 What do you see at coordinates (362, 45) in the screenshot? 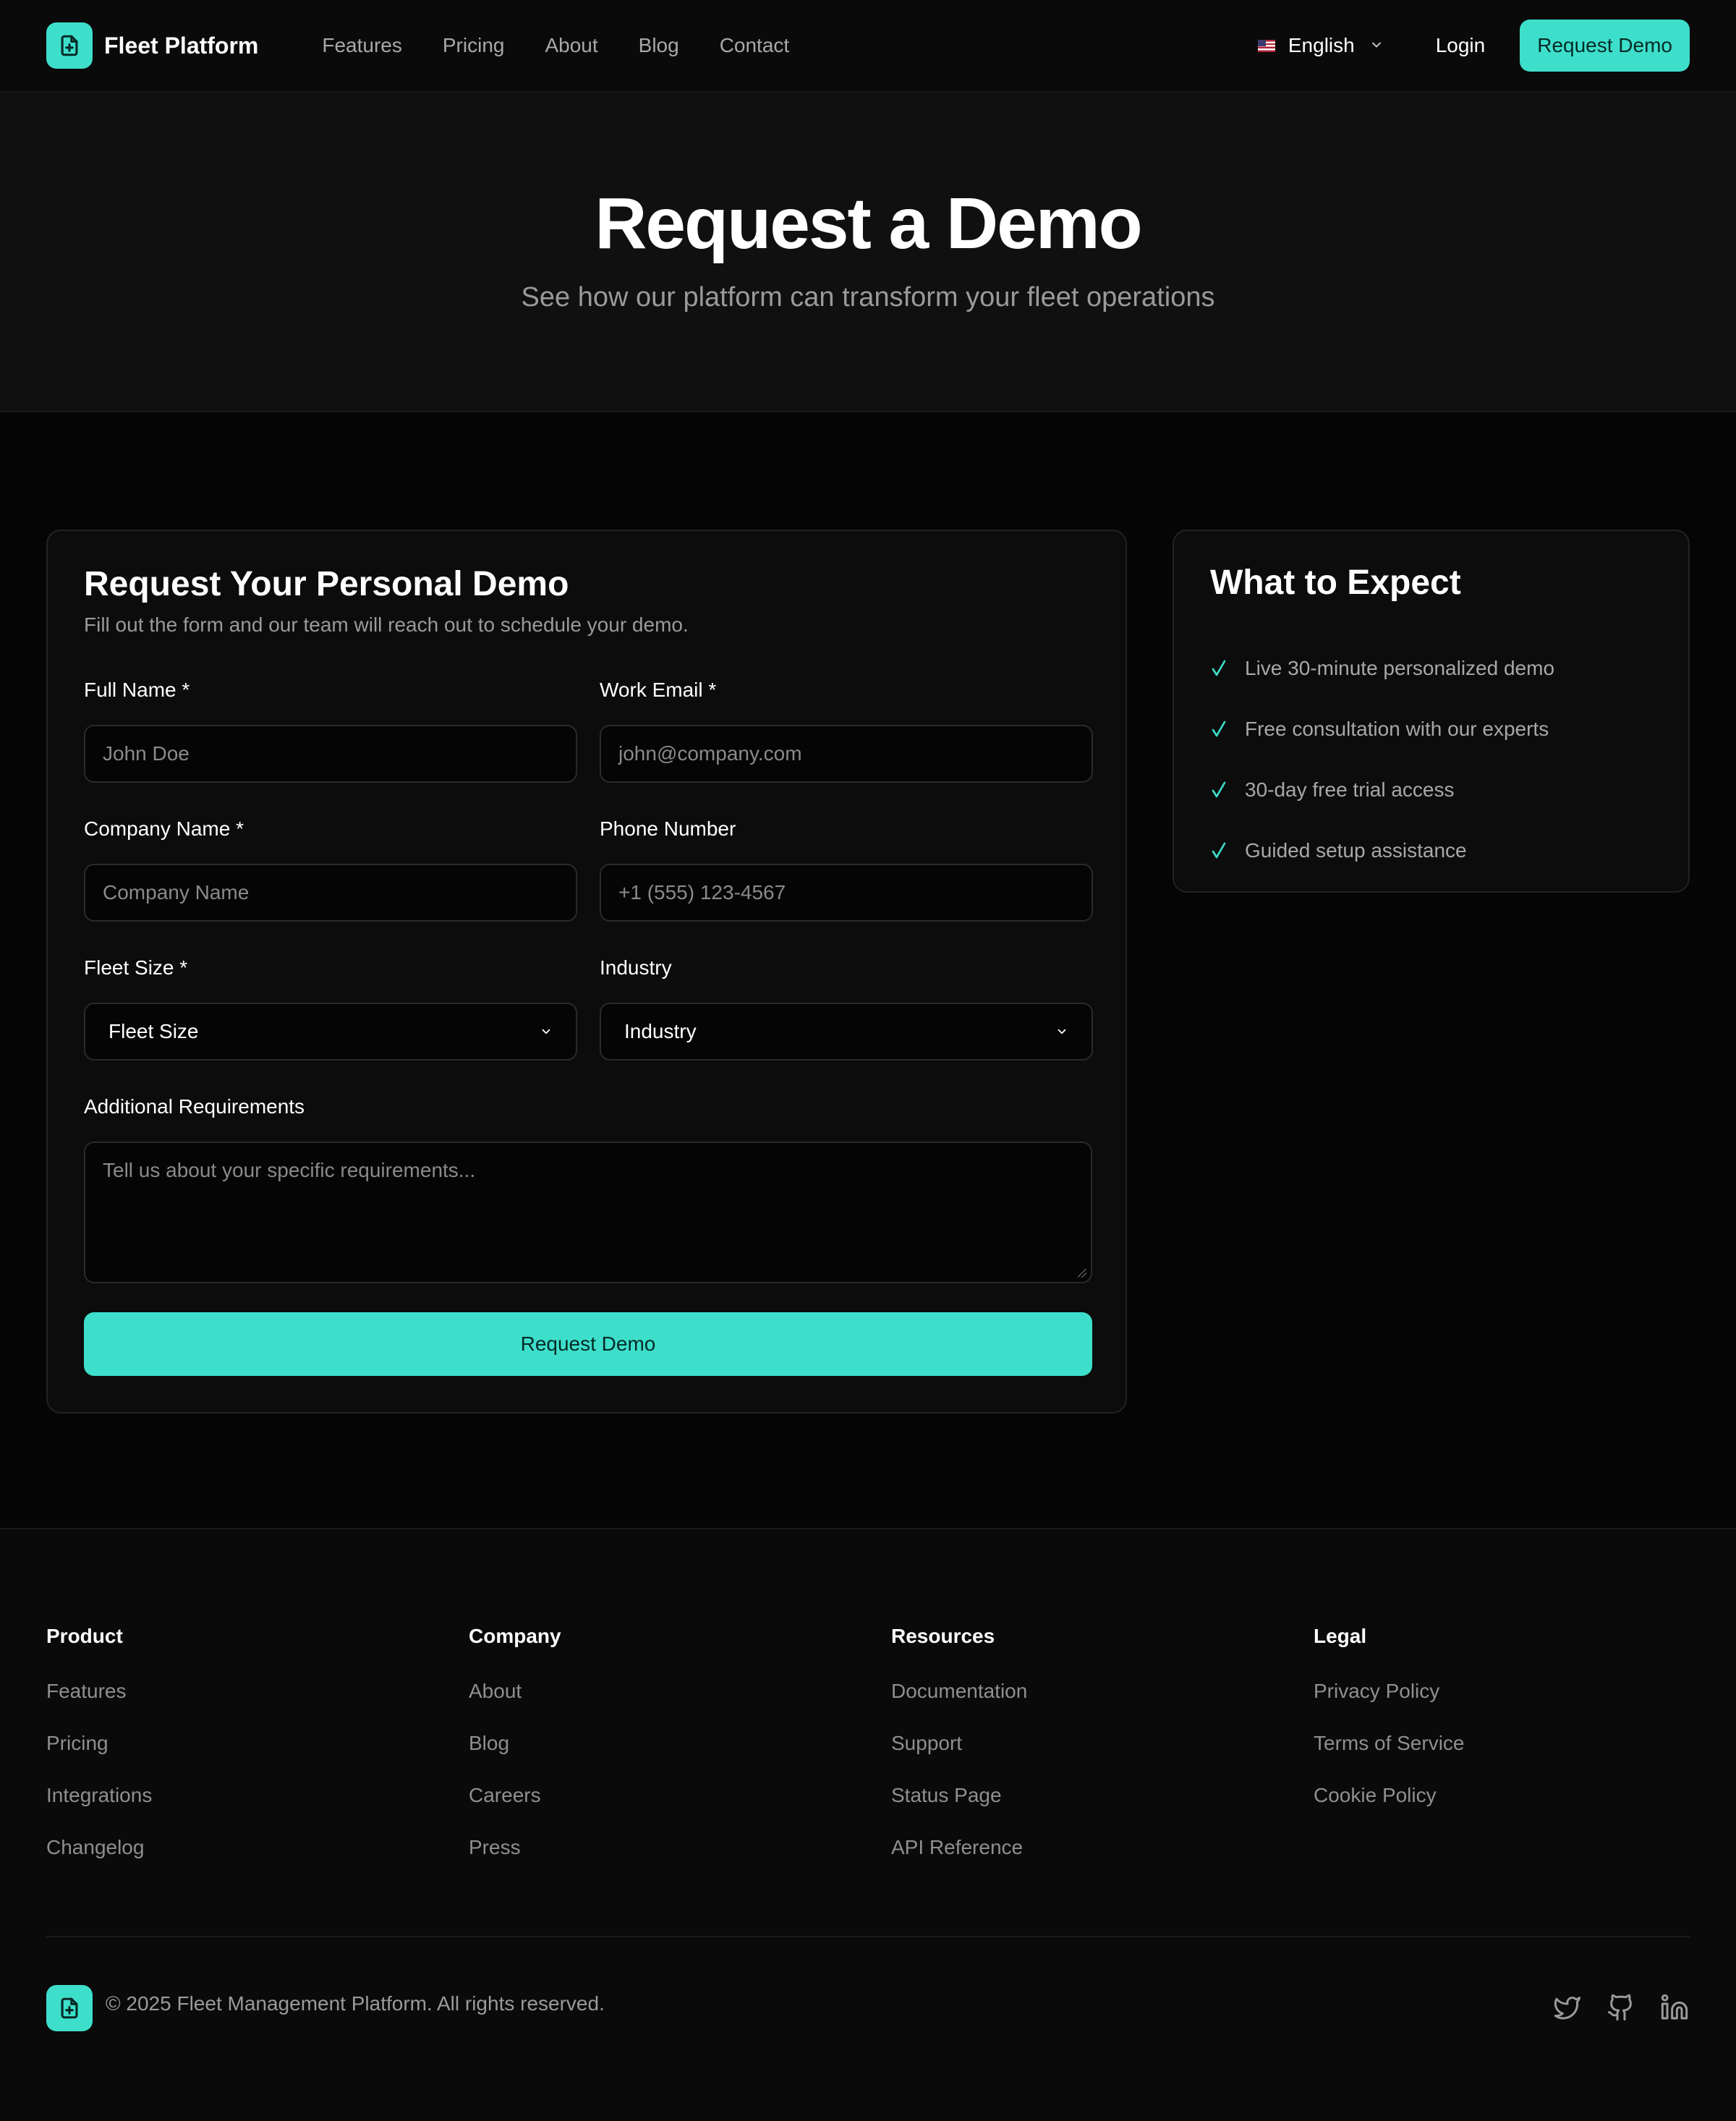
I see `nav-link-features: Features` at bounding box center [362, 45].